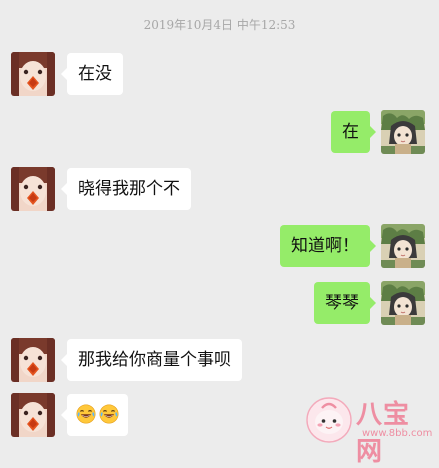  I want to click on received-message-bubble: 在没, so click(92, 74).